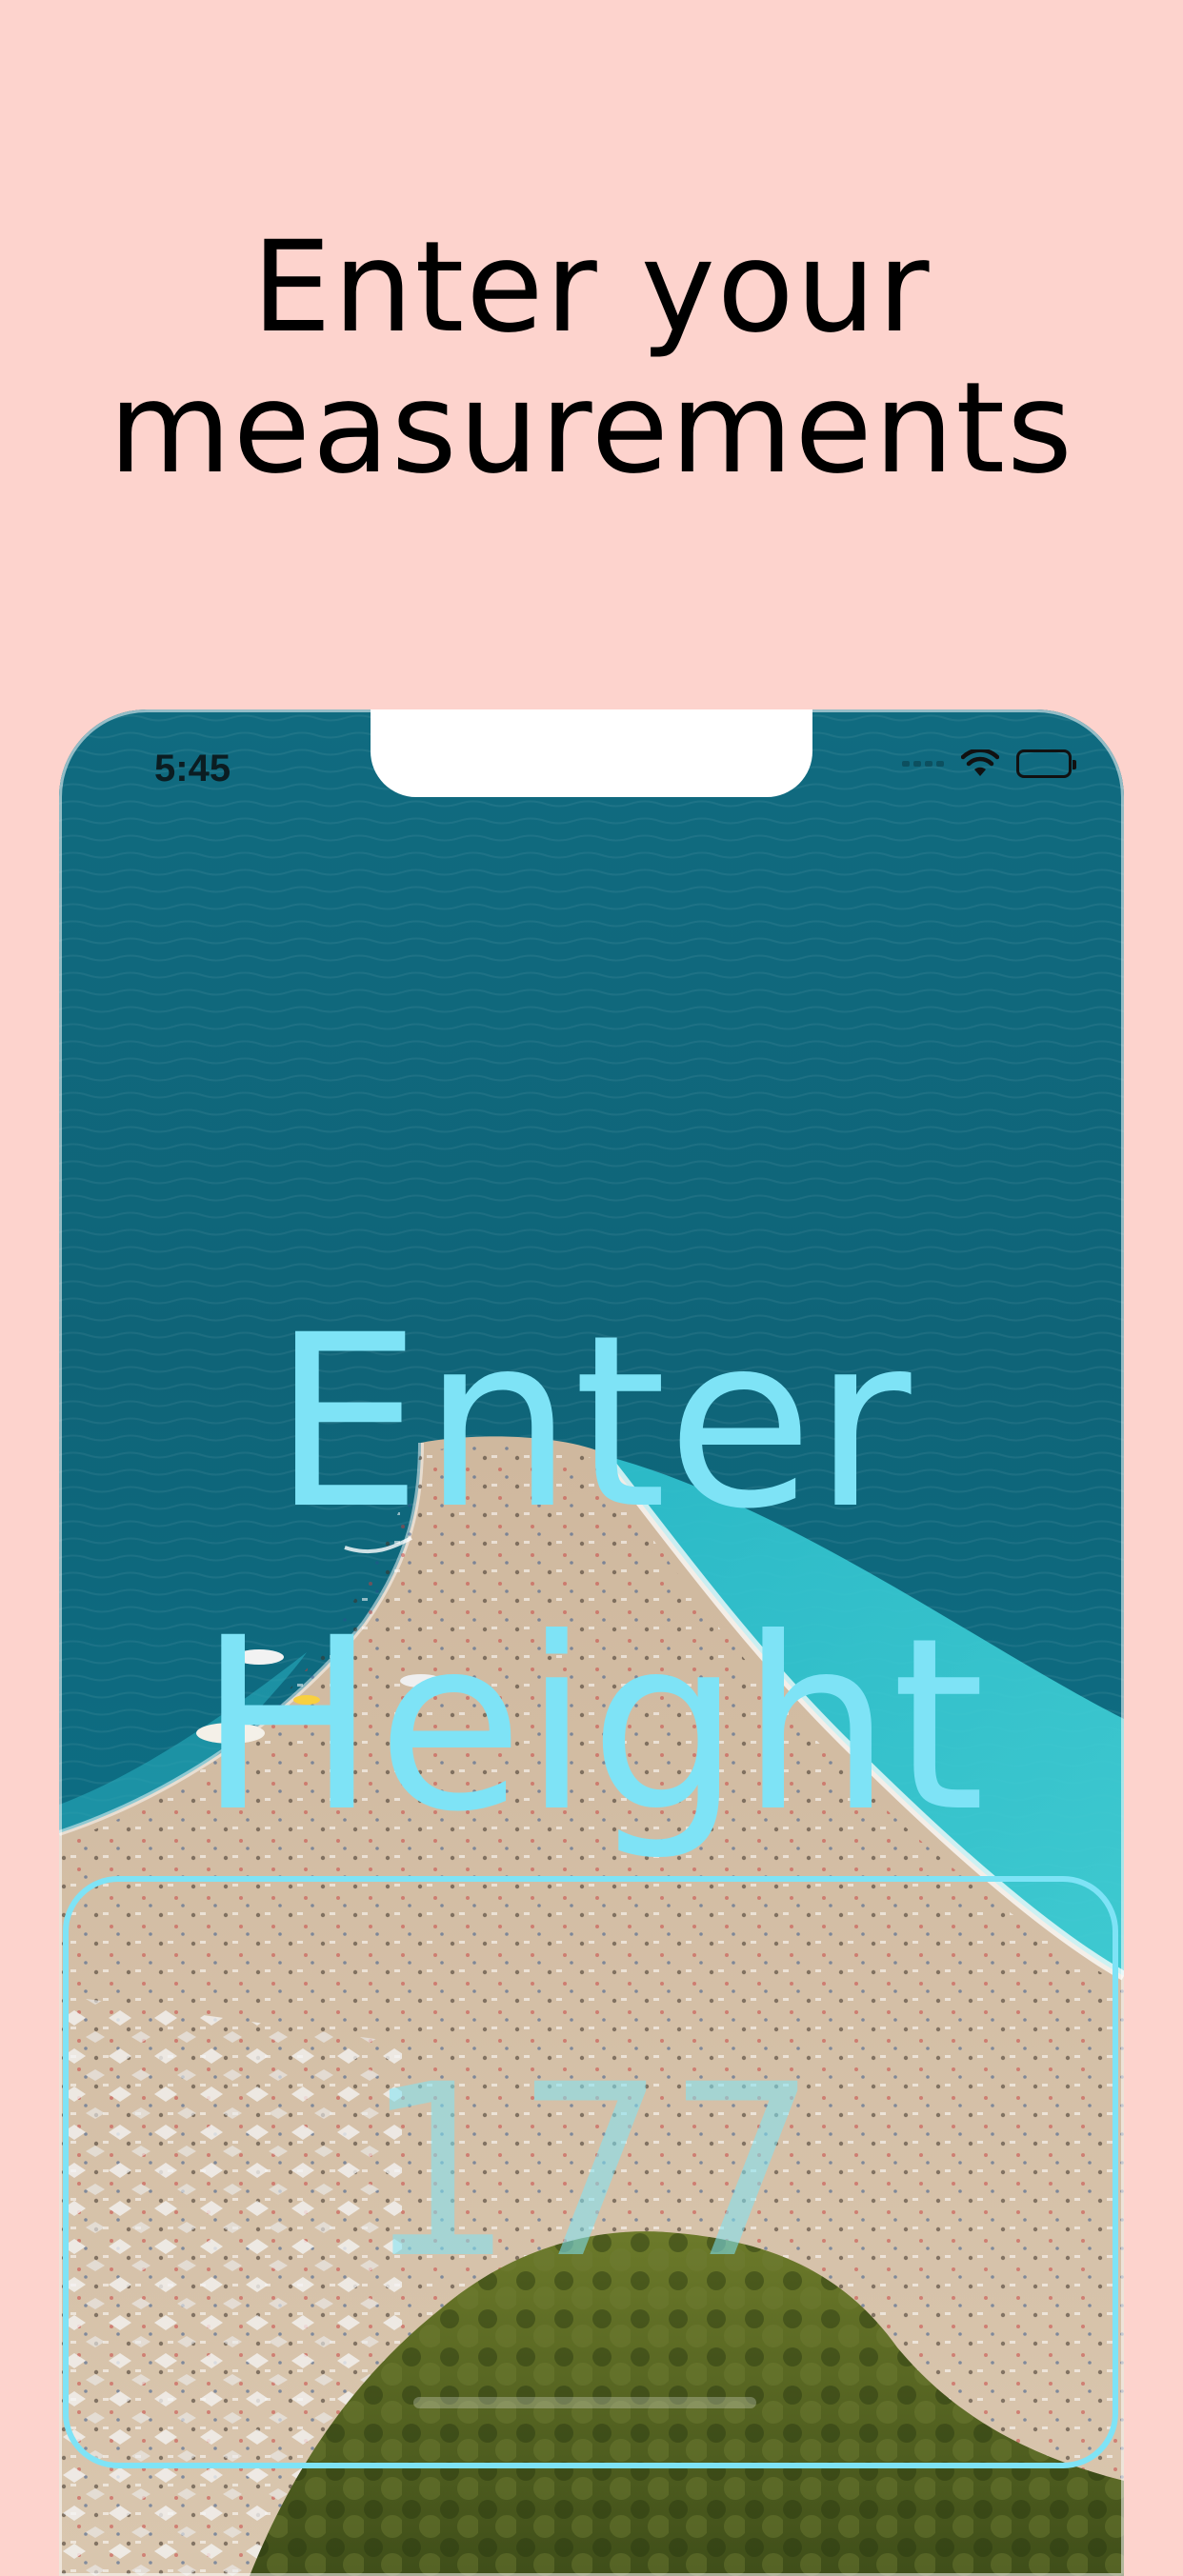  Describe the element at coordinates (591, 428) in the screenshot. I see `headline-line-2: measurements` at that location.